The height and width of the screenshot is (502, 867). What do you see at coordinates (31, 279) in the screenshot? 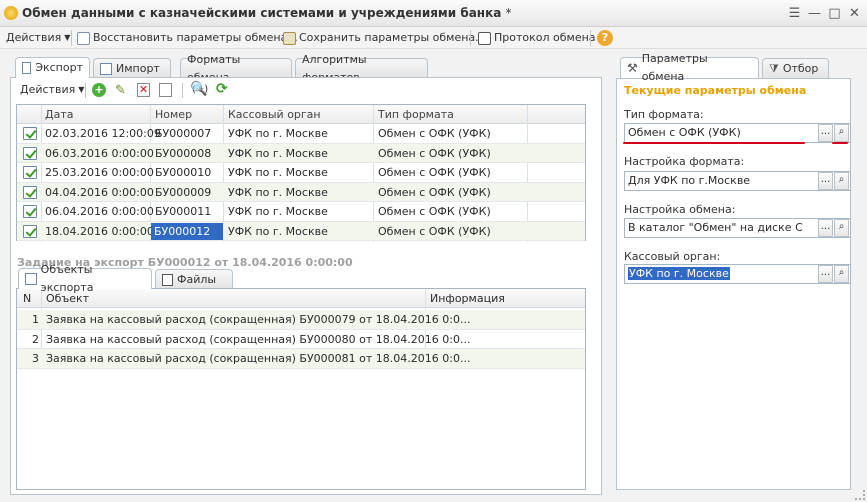
I see `objects-icon` at bounding box center [31, 279].